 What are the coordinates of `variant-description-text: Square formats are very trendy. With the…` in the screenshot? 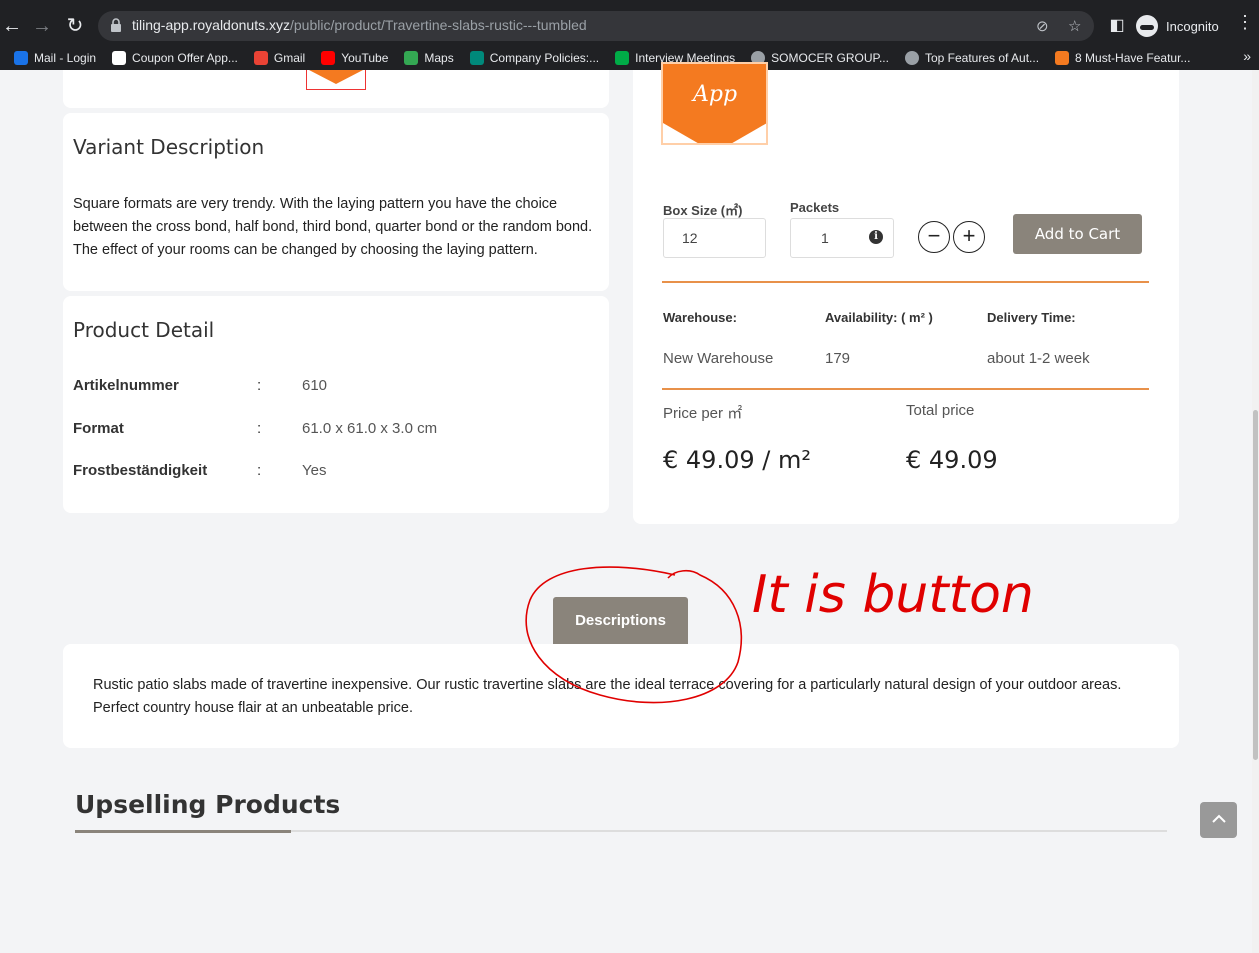 It's located at (333, 227).